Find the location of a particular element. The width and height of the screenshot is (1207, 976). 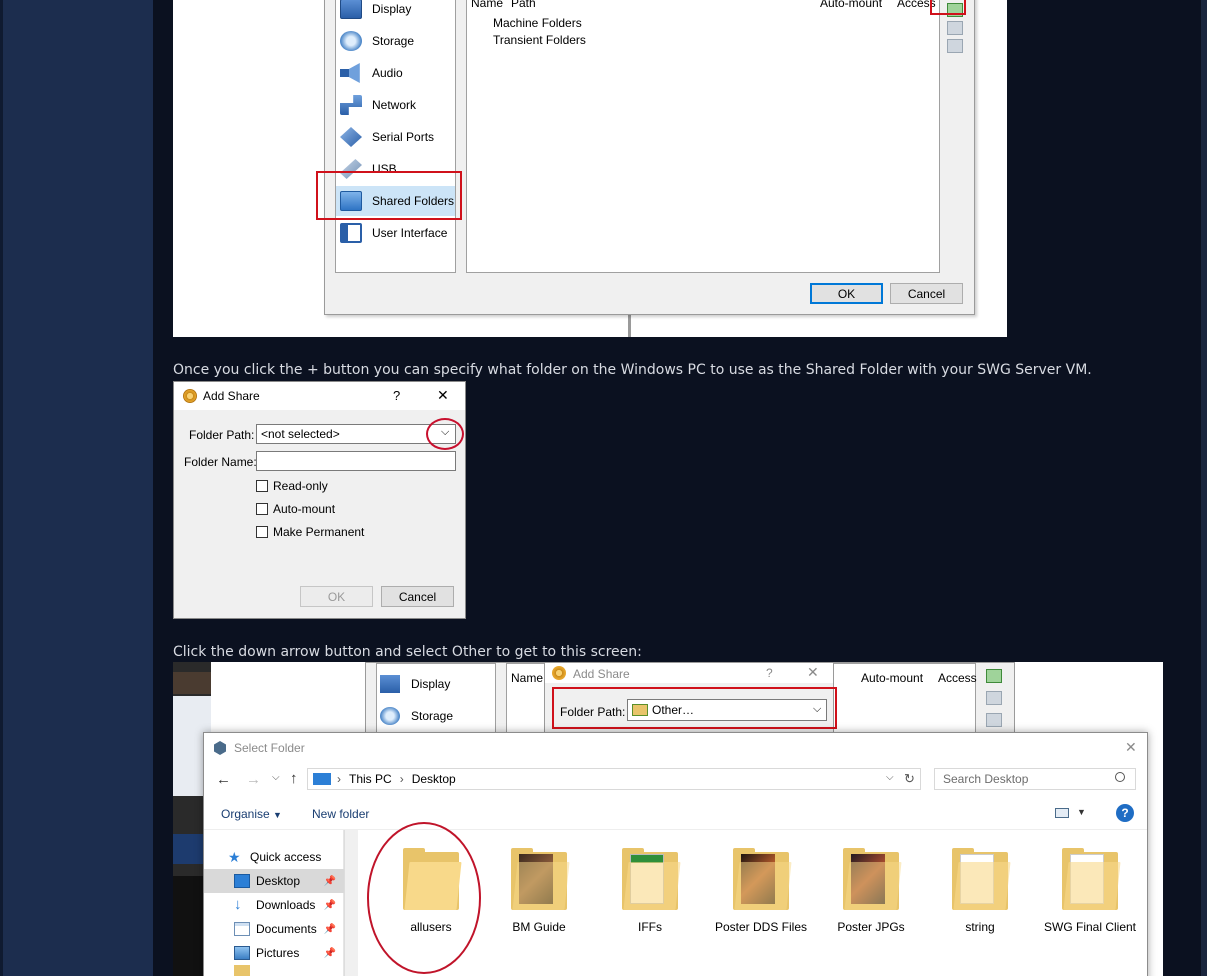

address-bar: › This PC › Desktop ⌵ ↻ is located at coordinates (614, 779).